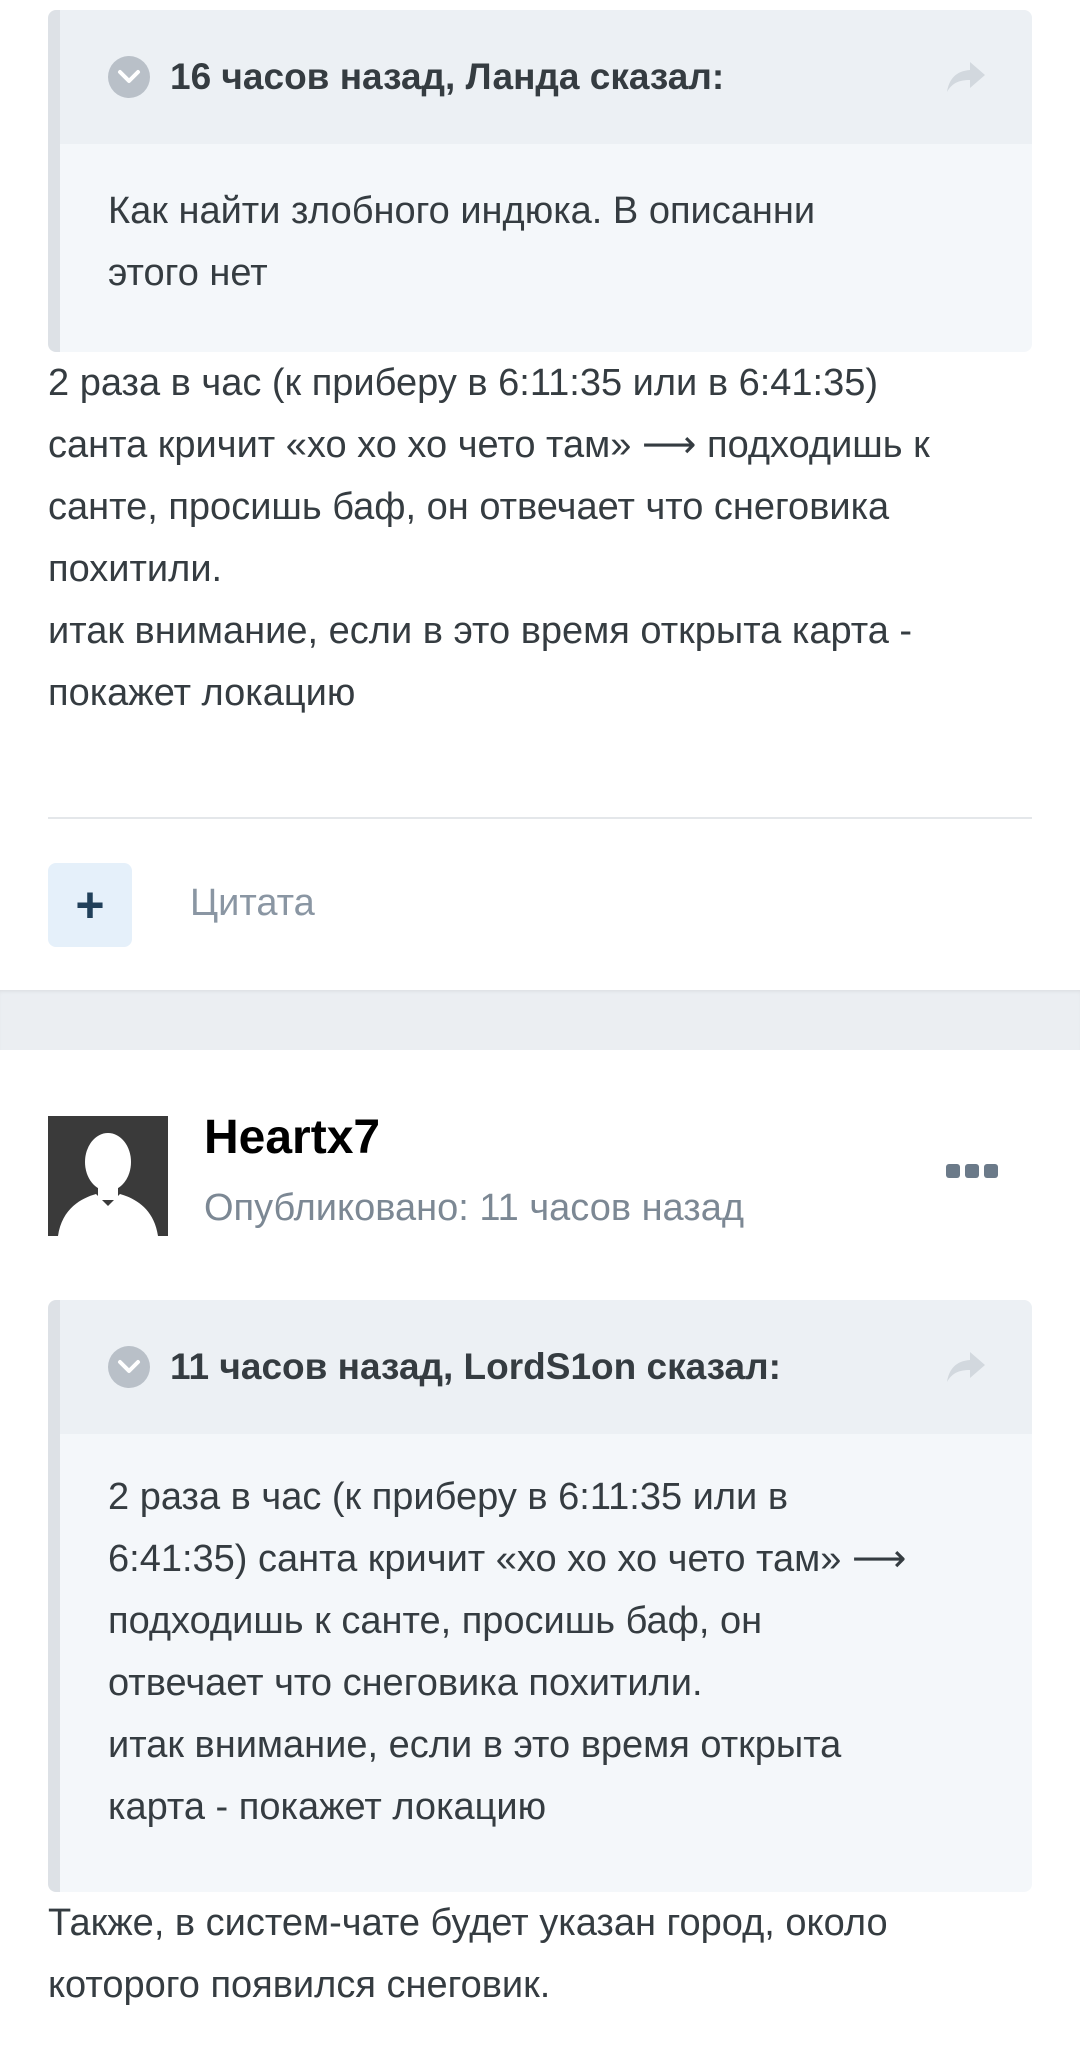 This screenshot has width=1080, height=2050. Describe the element at coordinates (327, 1807) in the screenshot. I see `quote-line: карта - покажет локацию` at that location.